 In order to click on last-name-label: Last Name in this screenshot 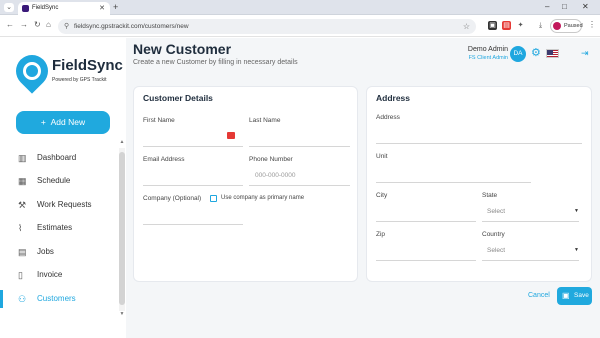, I will do `click(265, 120)`.